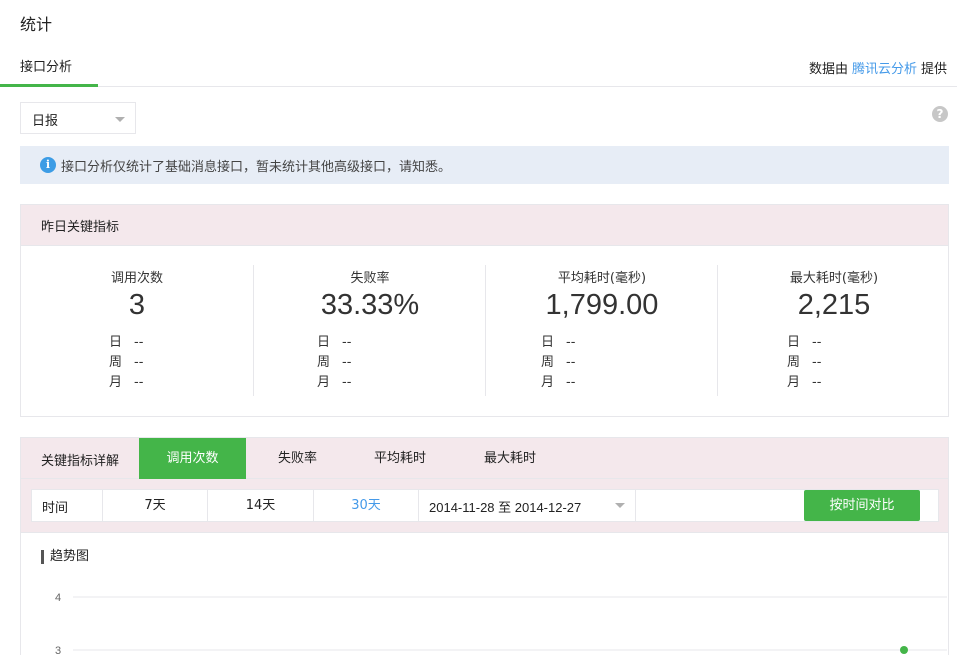 The image size is (957, 655). Describe the element at coordinates (834, 305) in the screenshot. I see `kpi-value: 2,215` at that location.